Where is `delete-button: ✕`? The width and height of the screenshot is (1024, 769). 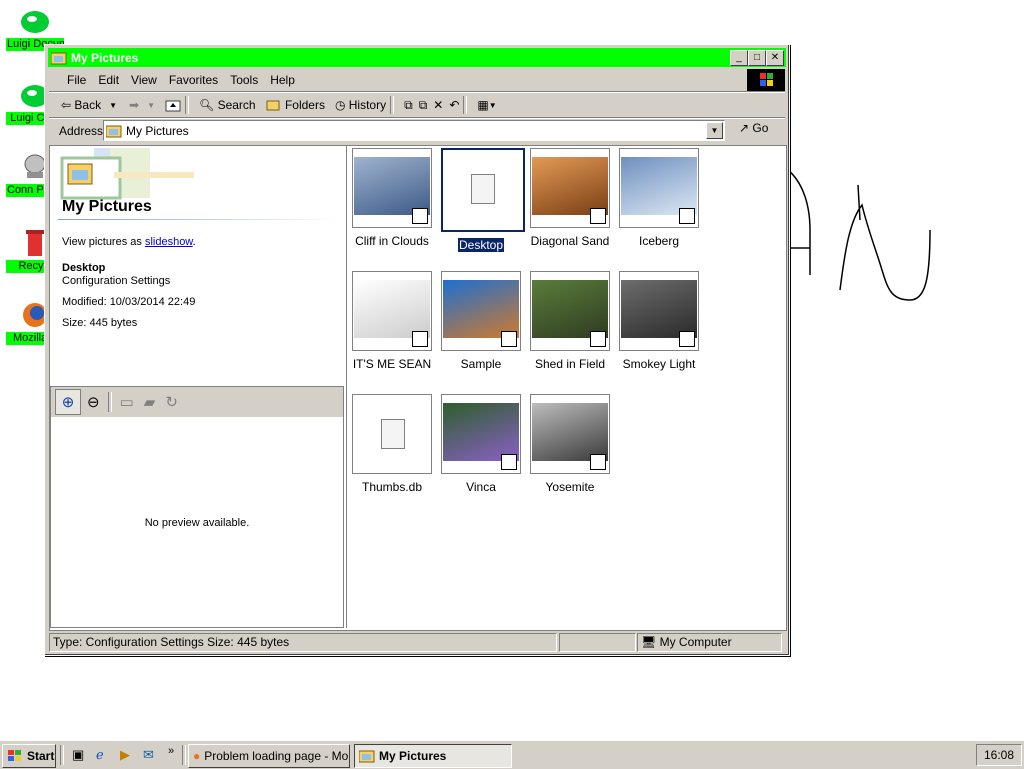
delete-button: ✕ is located at coordinates (438, 105).